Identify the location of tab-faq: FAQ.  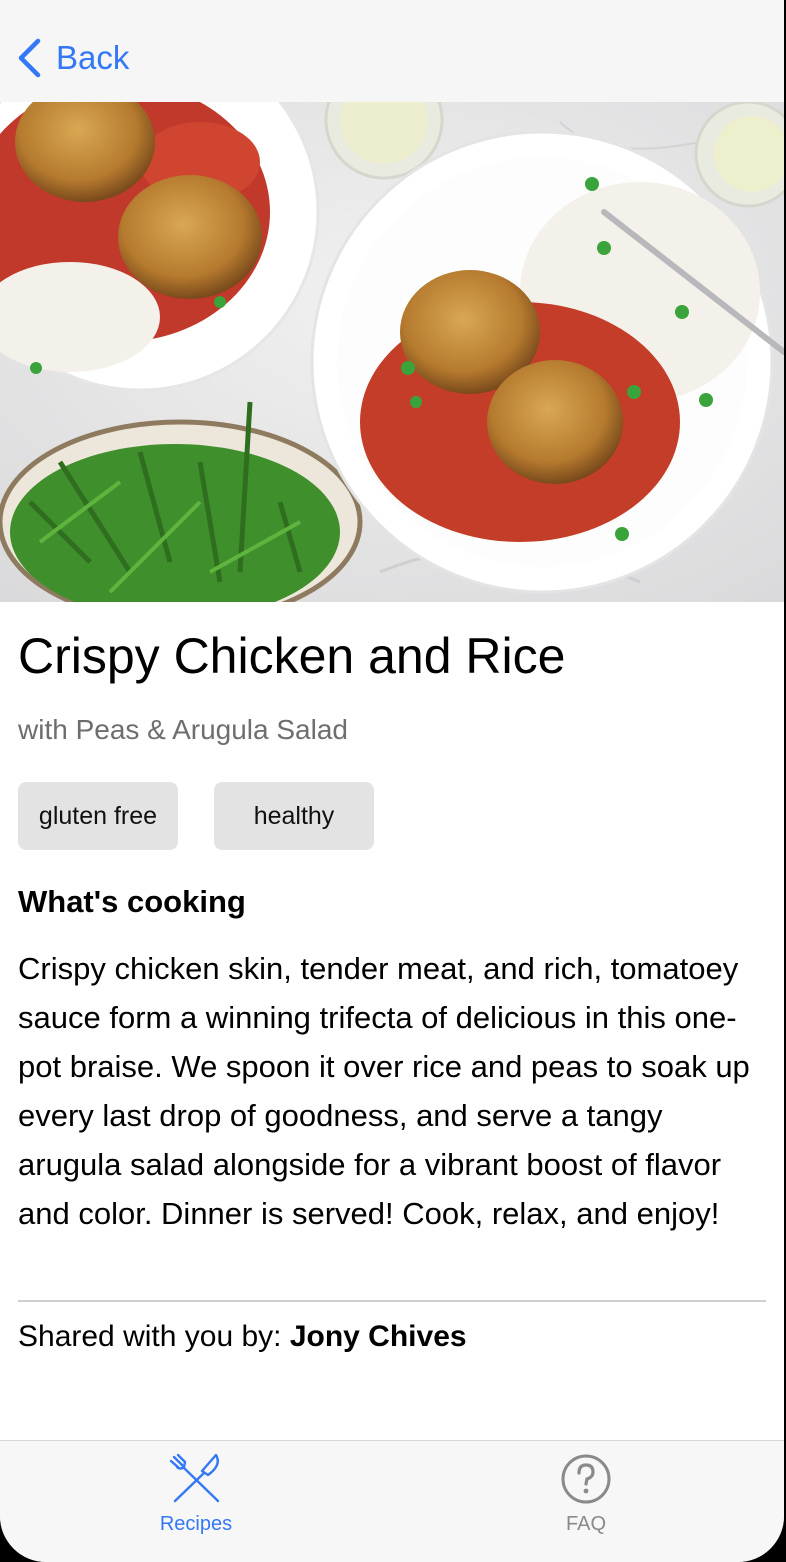
(586, 1493).